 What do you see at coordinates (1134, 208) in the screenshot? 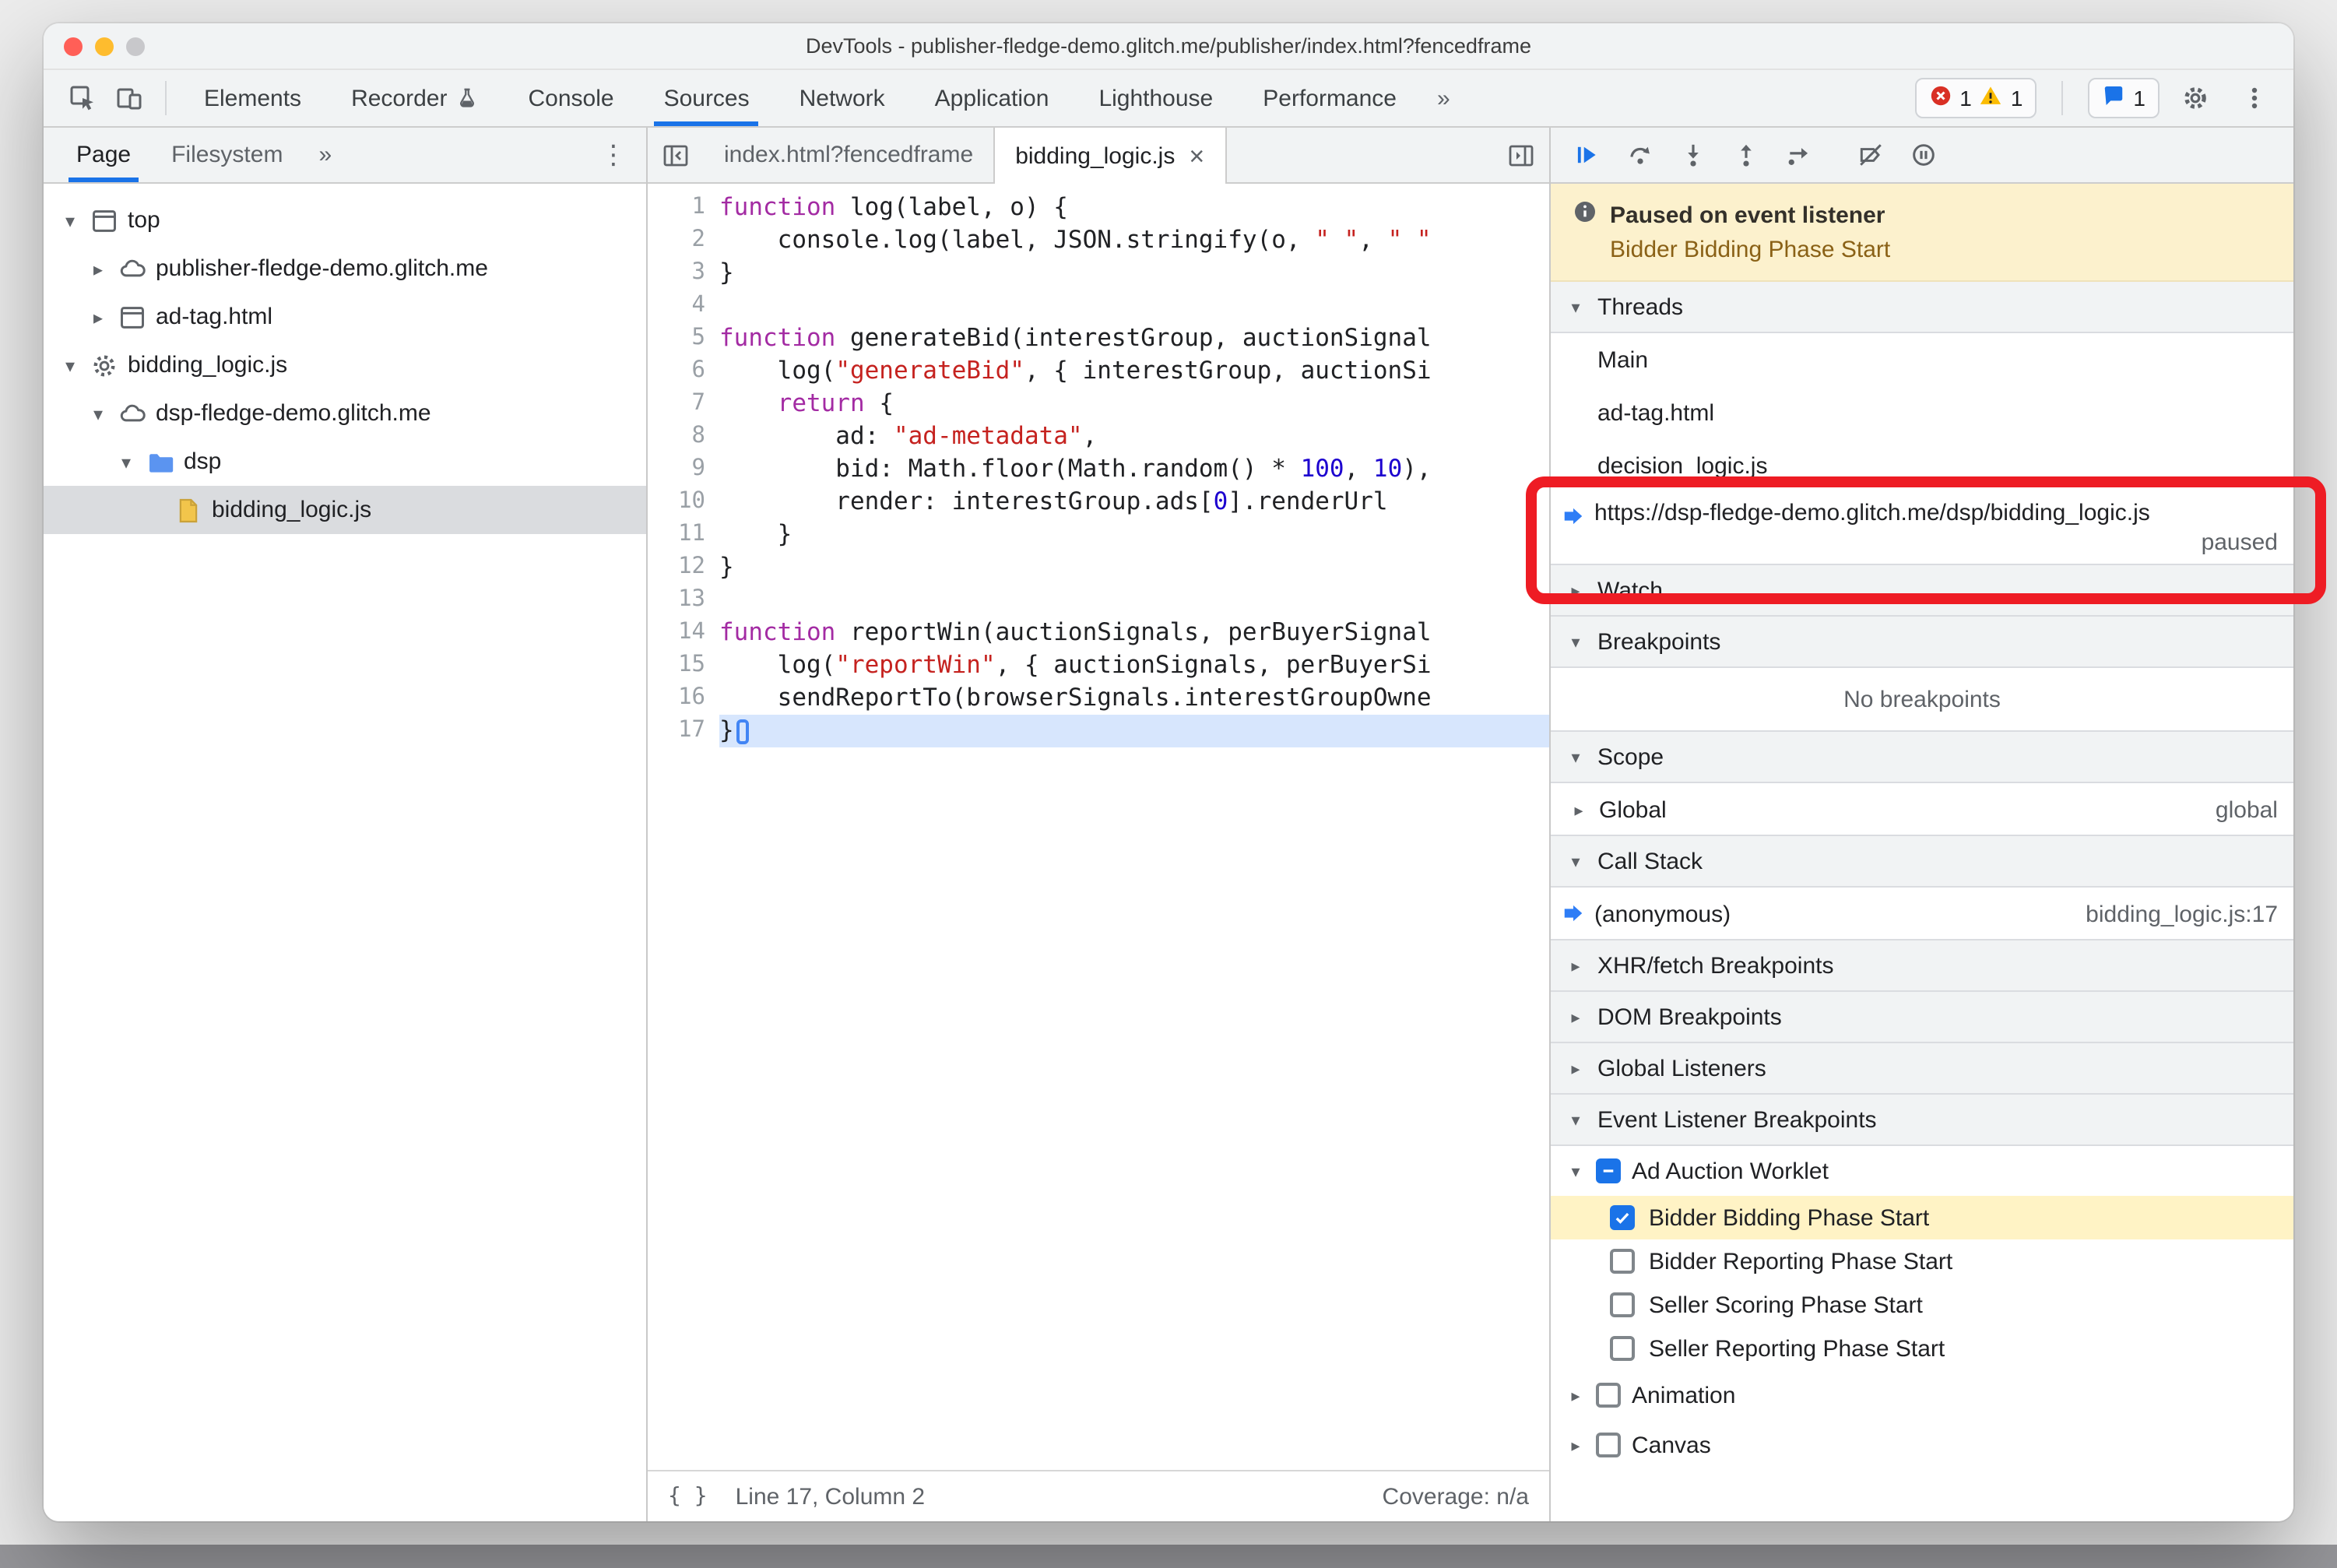
I see `code-line-1: function log(label, o) {` at bounding box center [1134, 208].